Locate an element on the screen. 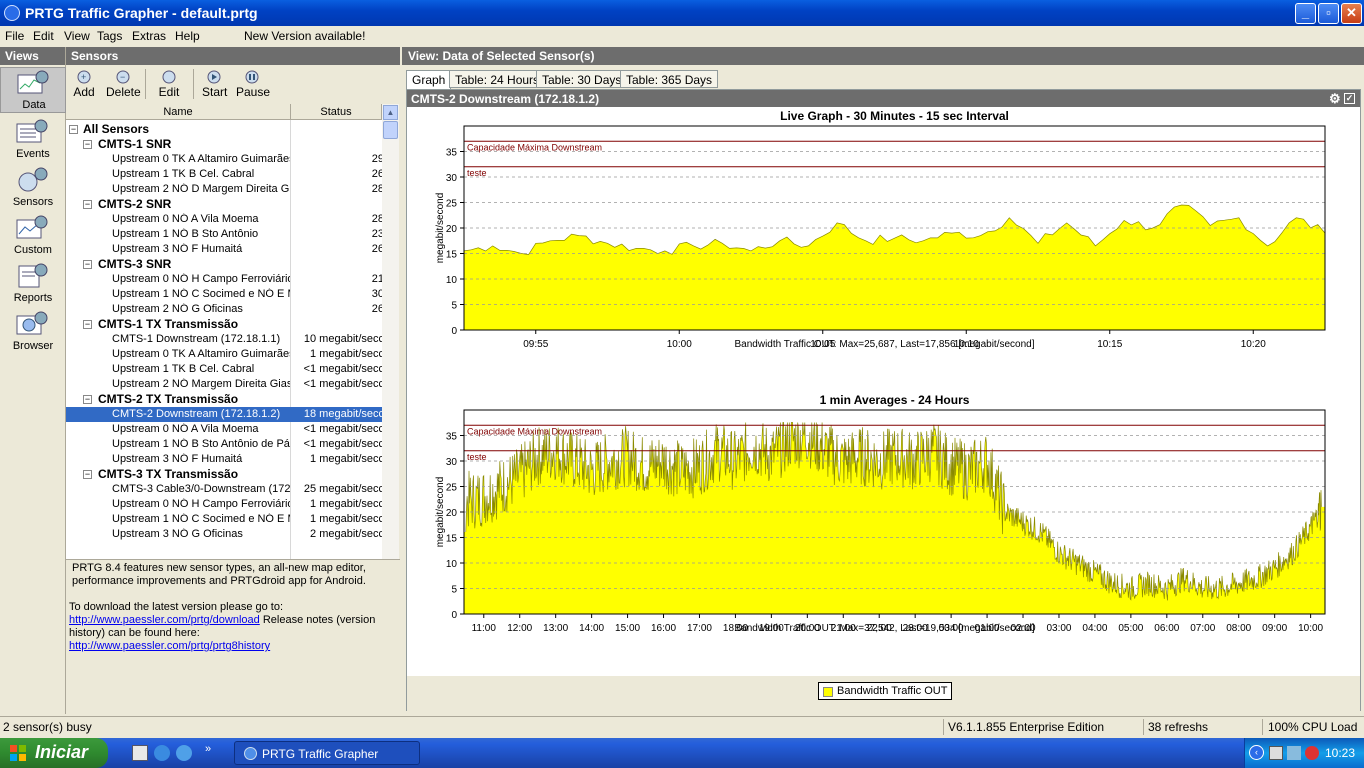 Image resolution: width=1364 pixels, height=768 pixels. tree-group: − CMTS-1 SNR is located at coordinates (224, 144).